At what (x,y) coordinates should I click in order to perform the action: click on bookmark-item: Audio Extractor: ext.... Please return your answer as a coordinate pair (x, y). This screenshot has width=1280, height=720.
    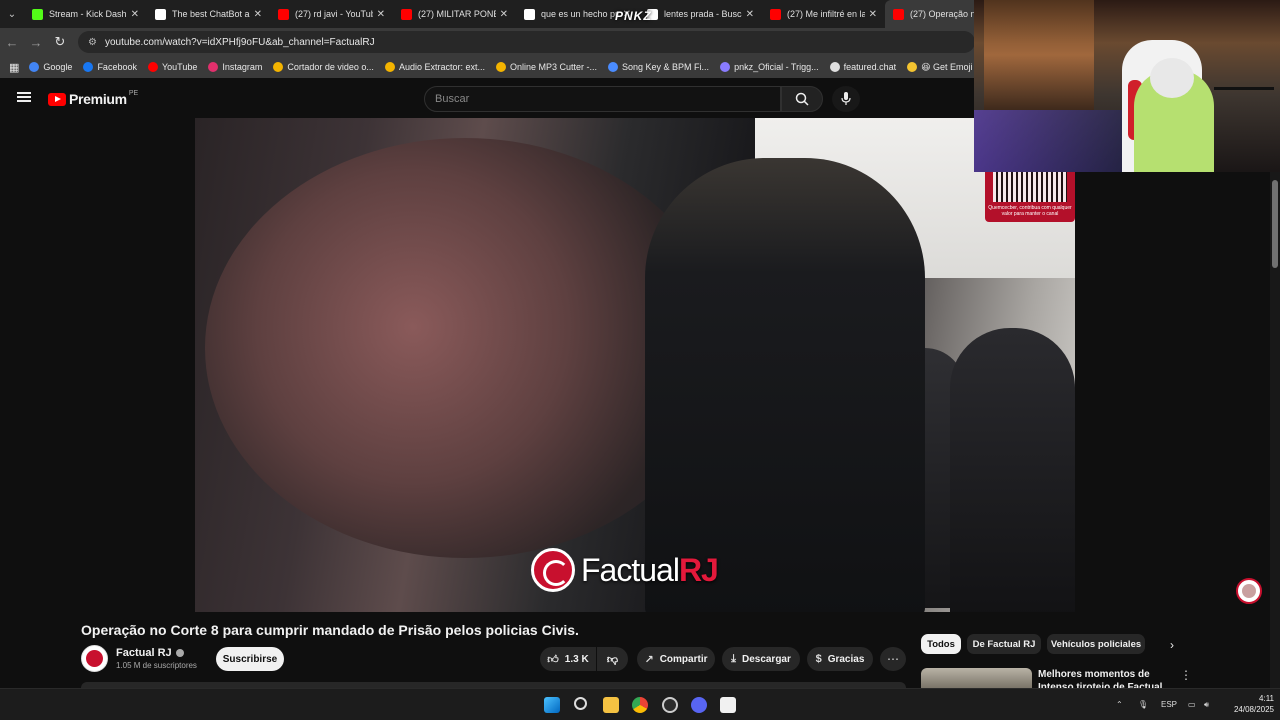
    Looking at the image, I should click on (434, 67).